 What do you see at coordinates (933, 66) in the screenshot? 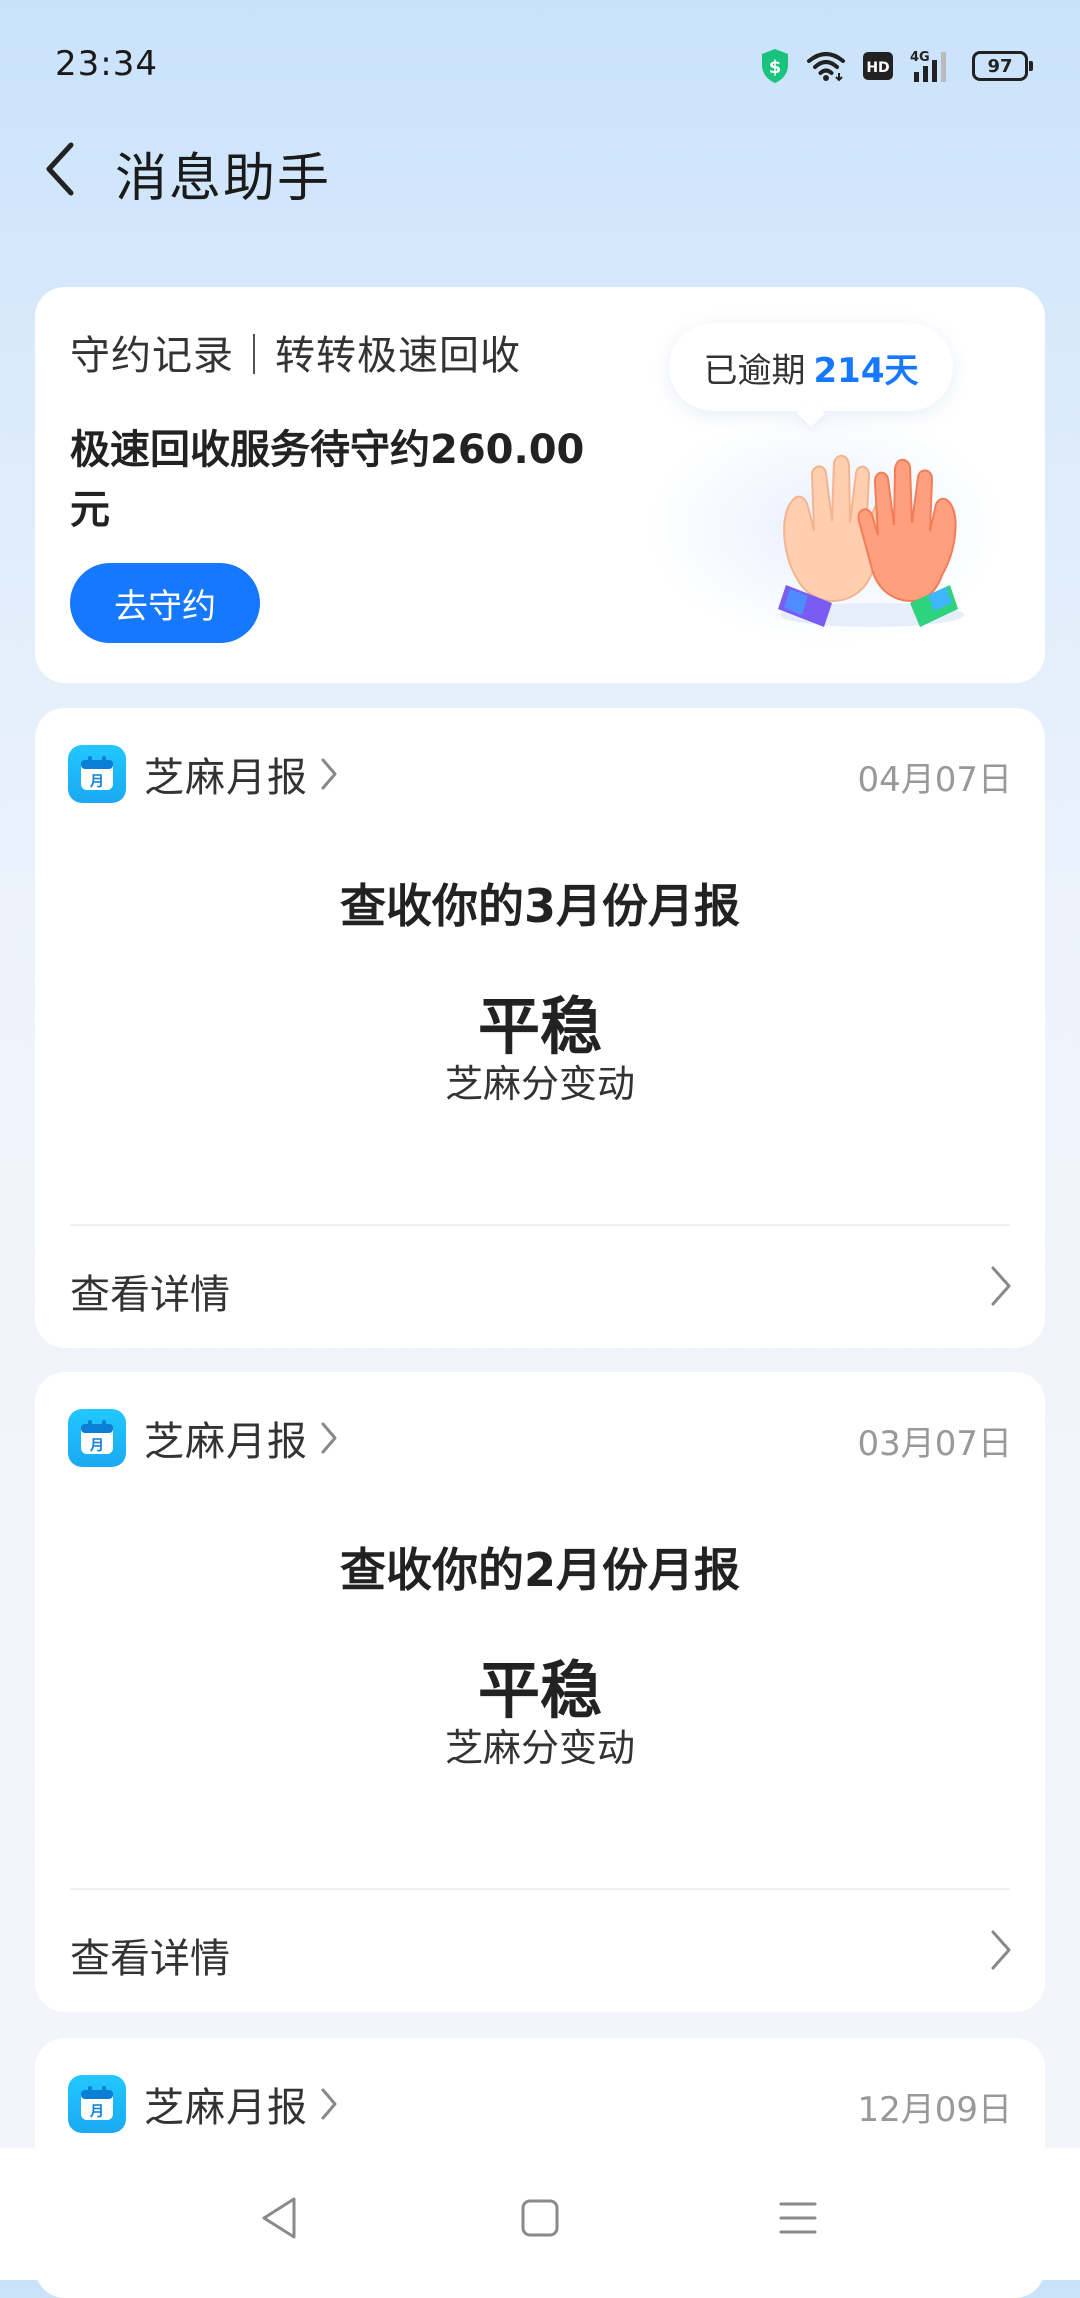
I see `signal-4g-icon: 4G` at bounding box center [933, 66].